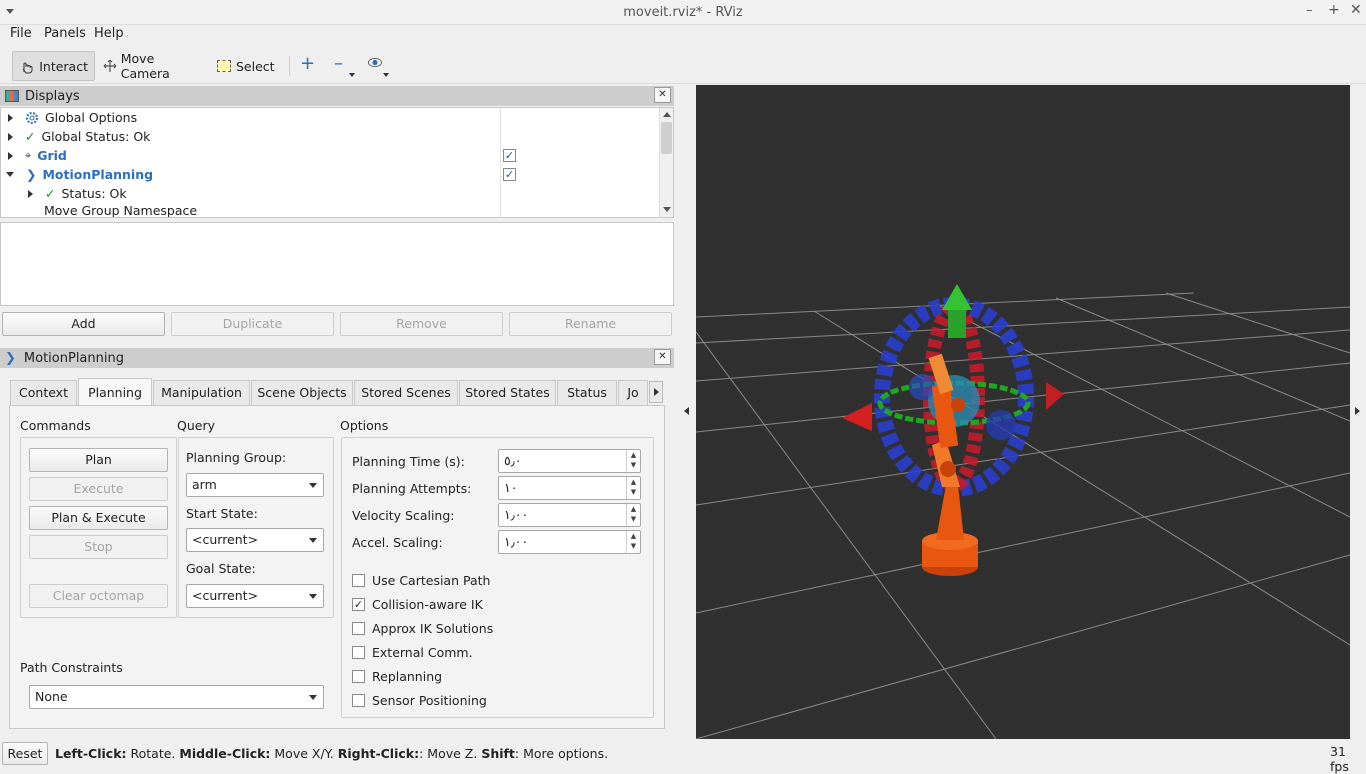 This screenshot has width=1366, height=774. What do you see at coordinates (666, 138) in the screenshot?
I see `scroll-thumb` at bounding box center [666, 138].